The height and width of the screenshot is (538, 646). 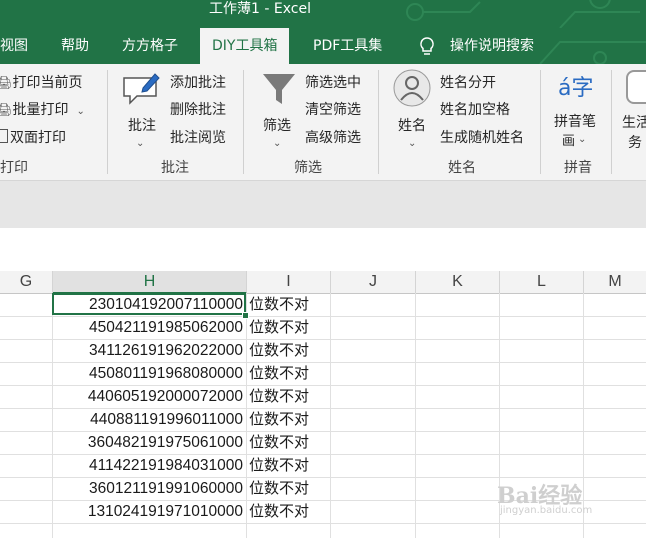 What do you see at coordinates (14, 168) in the screenshot?
I see `group-label-print: 打印` at bounding box center [14, 168].